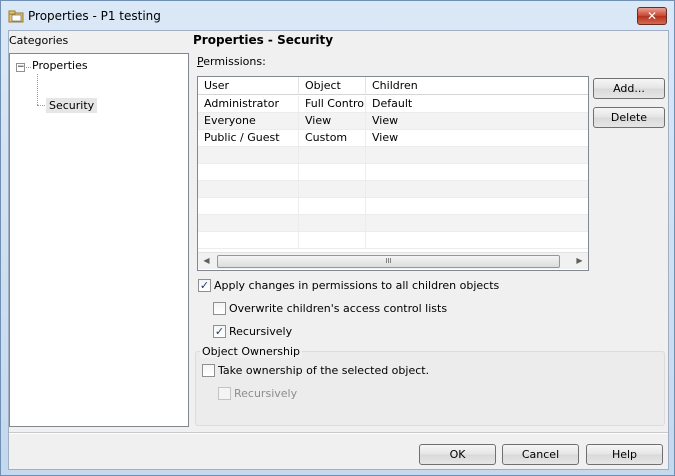 Image resolution: width=675 pixels, height=476 pixels. I want to click on tree-collapse-icon: −, so click(20, 67).